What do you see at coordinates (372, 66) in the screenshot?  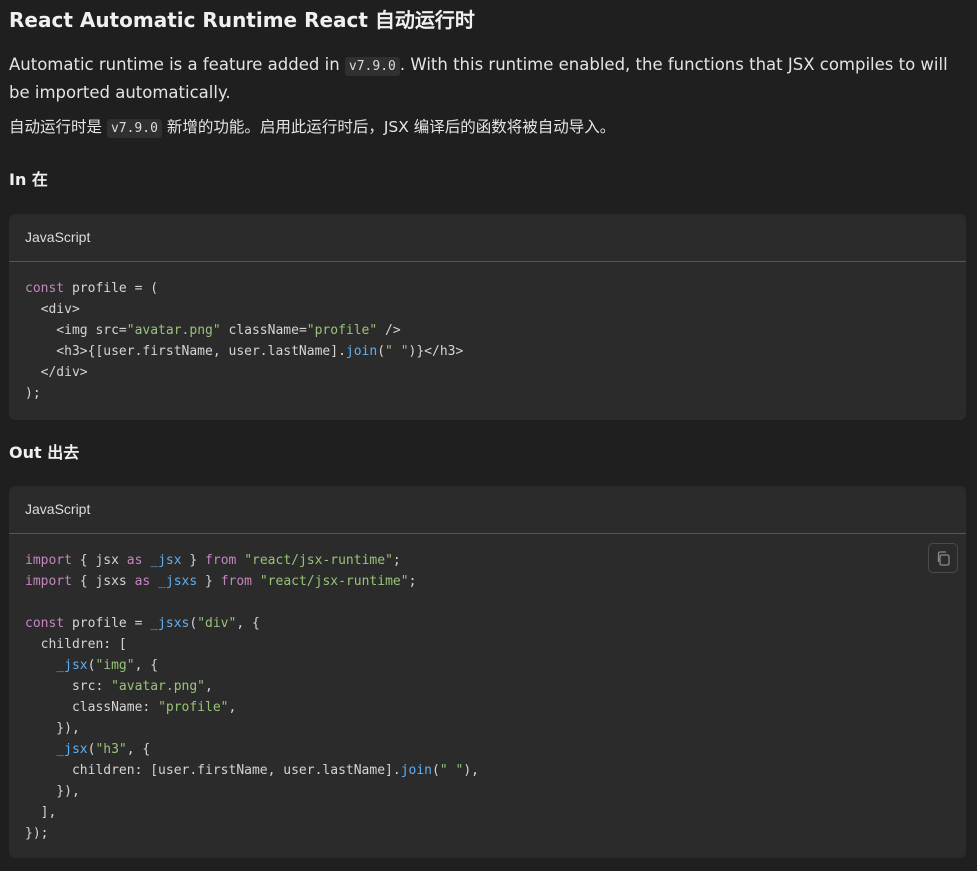 I see `version-code: v7.9.0` at bounding box center [372, 66].